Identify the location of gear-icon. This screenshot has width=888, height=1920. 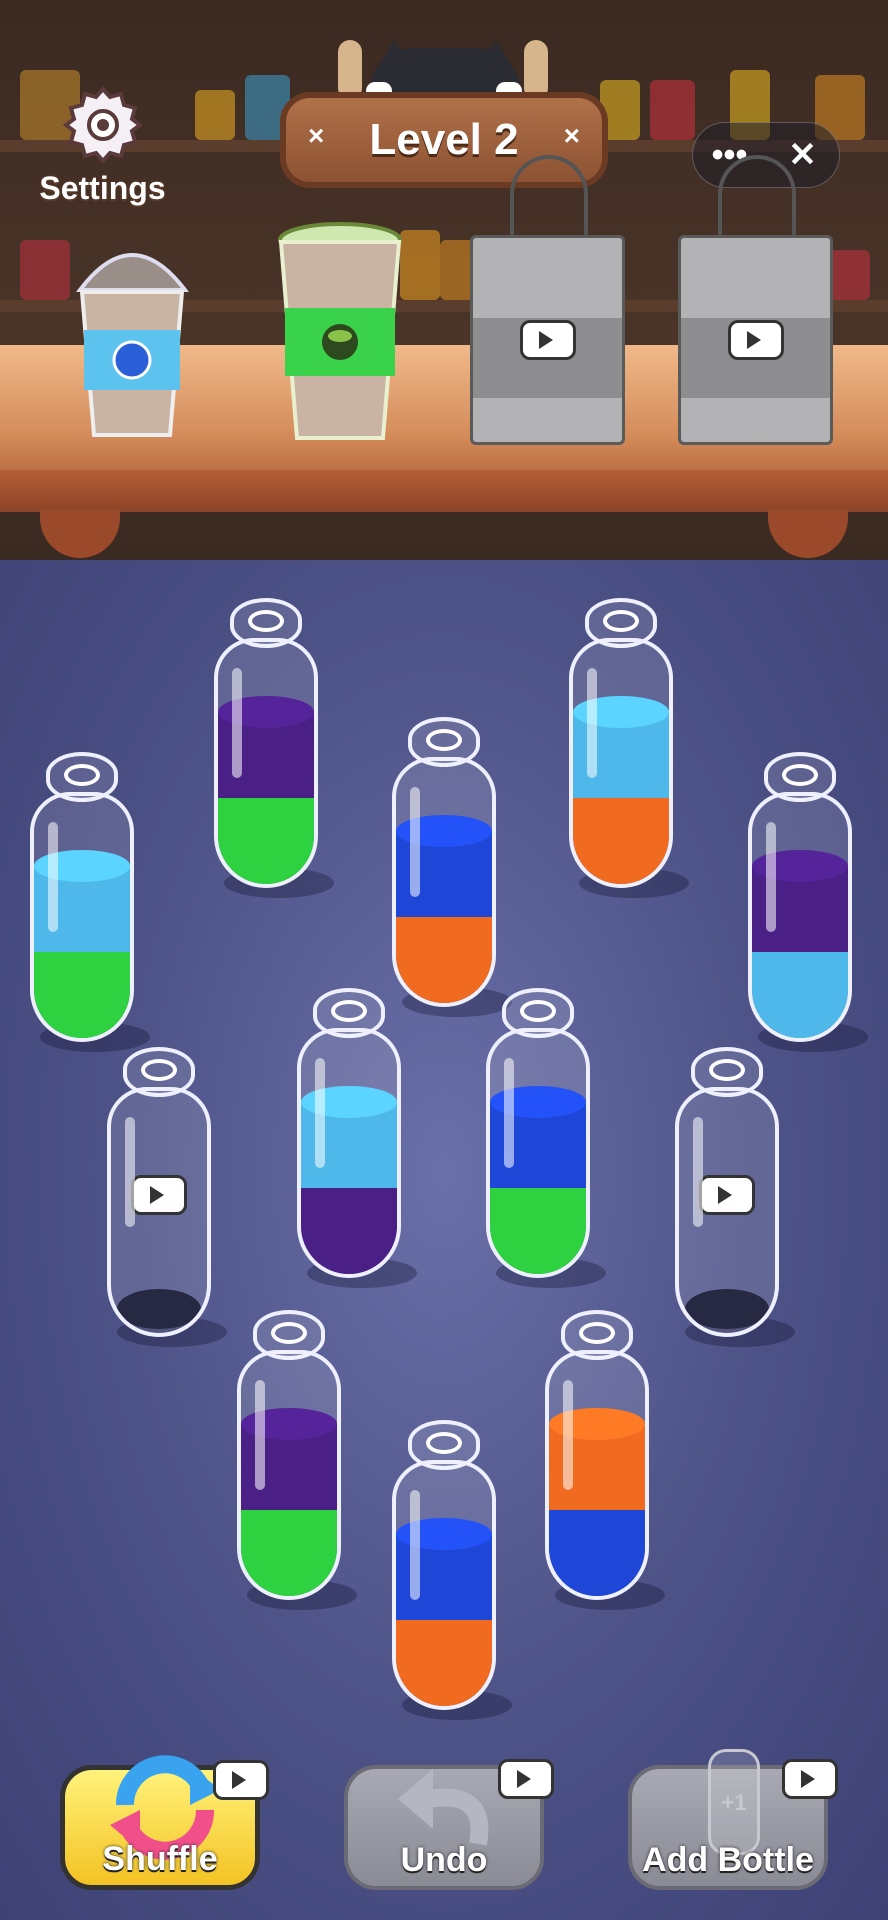
(102, 125).